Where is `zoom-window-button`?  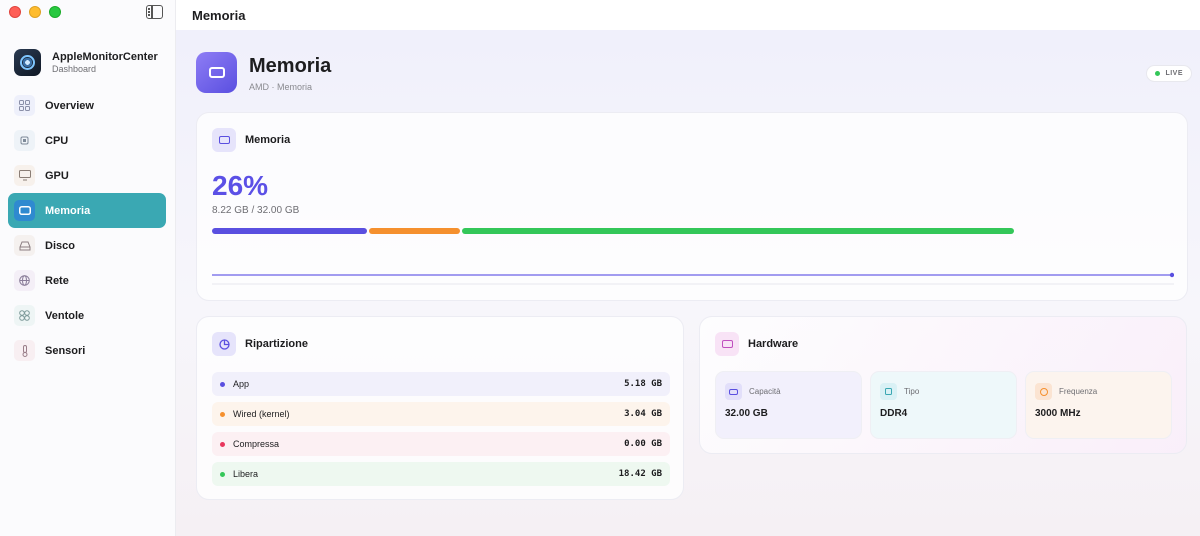 zoom-window-button is located at coordinates (55, 12).